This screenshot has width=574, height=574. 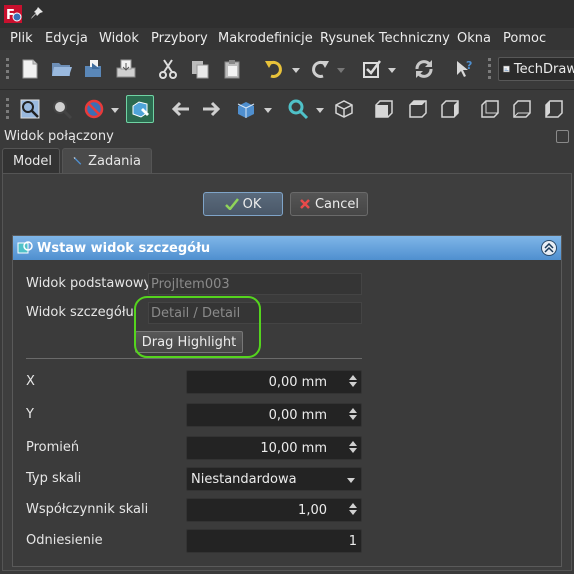 I want to click on base-view-field: ProjItem003, so click(x=255, y=284).